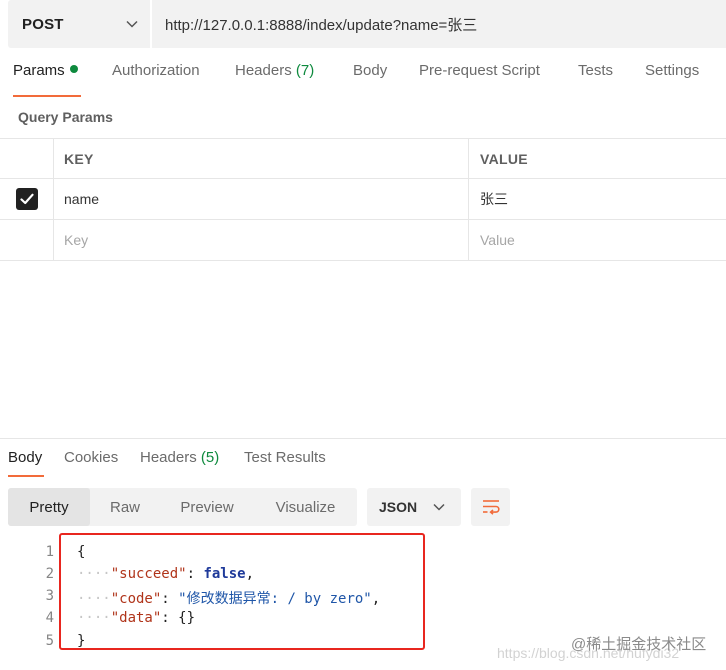  I want to click on format-label: JSON, so click(398, 507).